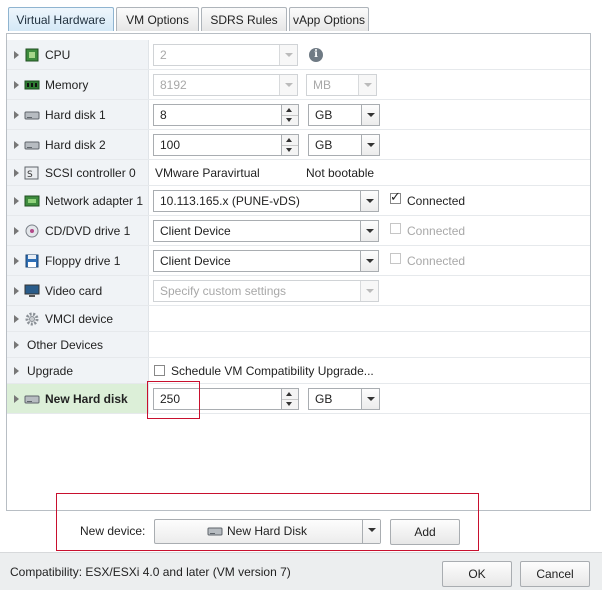 This screenshot has width=602, height=590. I want to click on row-cpu: CPU 2 i, so click(298, 55).